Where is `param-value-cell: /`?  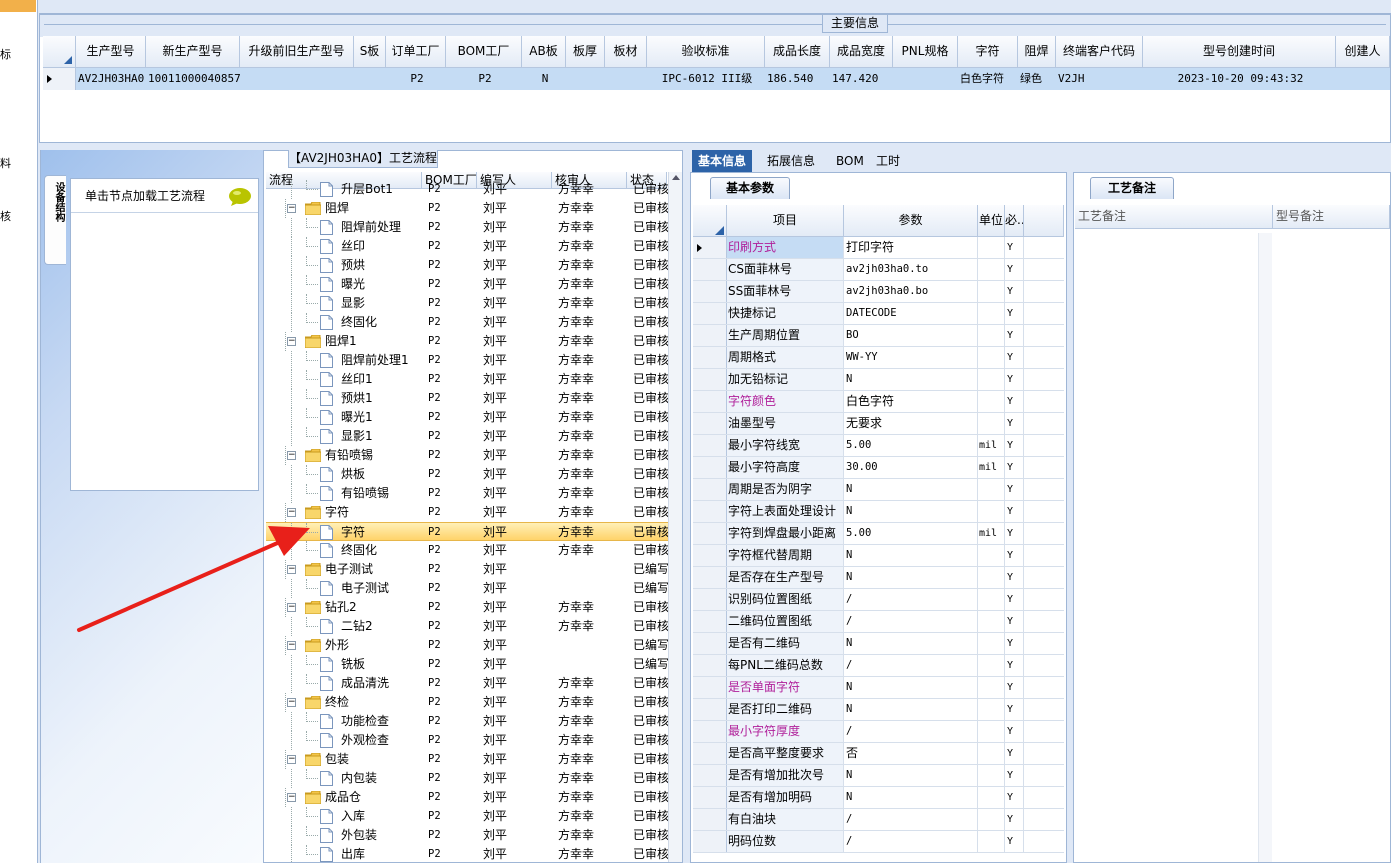 param-value-cell: / is located at coordinates (911, 841).